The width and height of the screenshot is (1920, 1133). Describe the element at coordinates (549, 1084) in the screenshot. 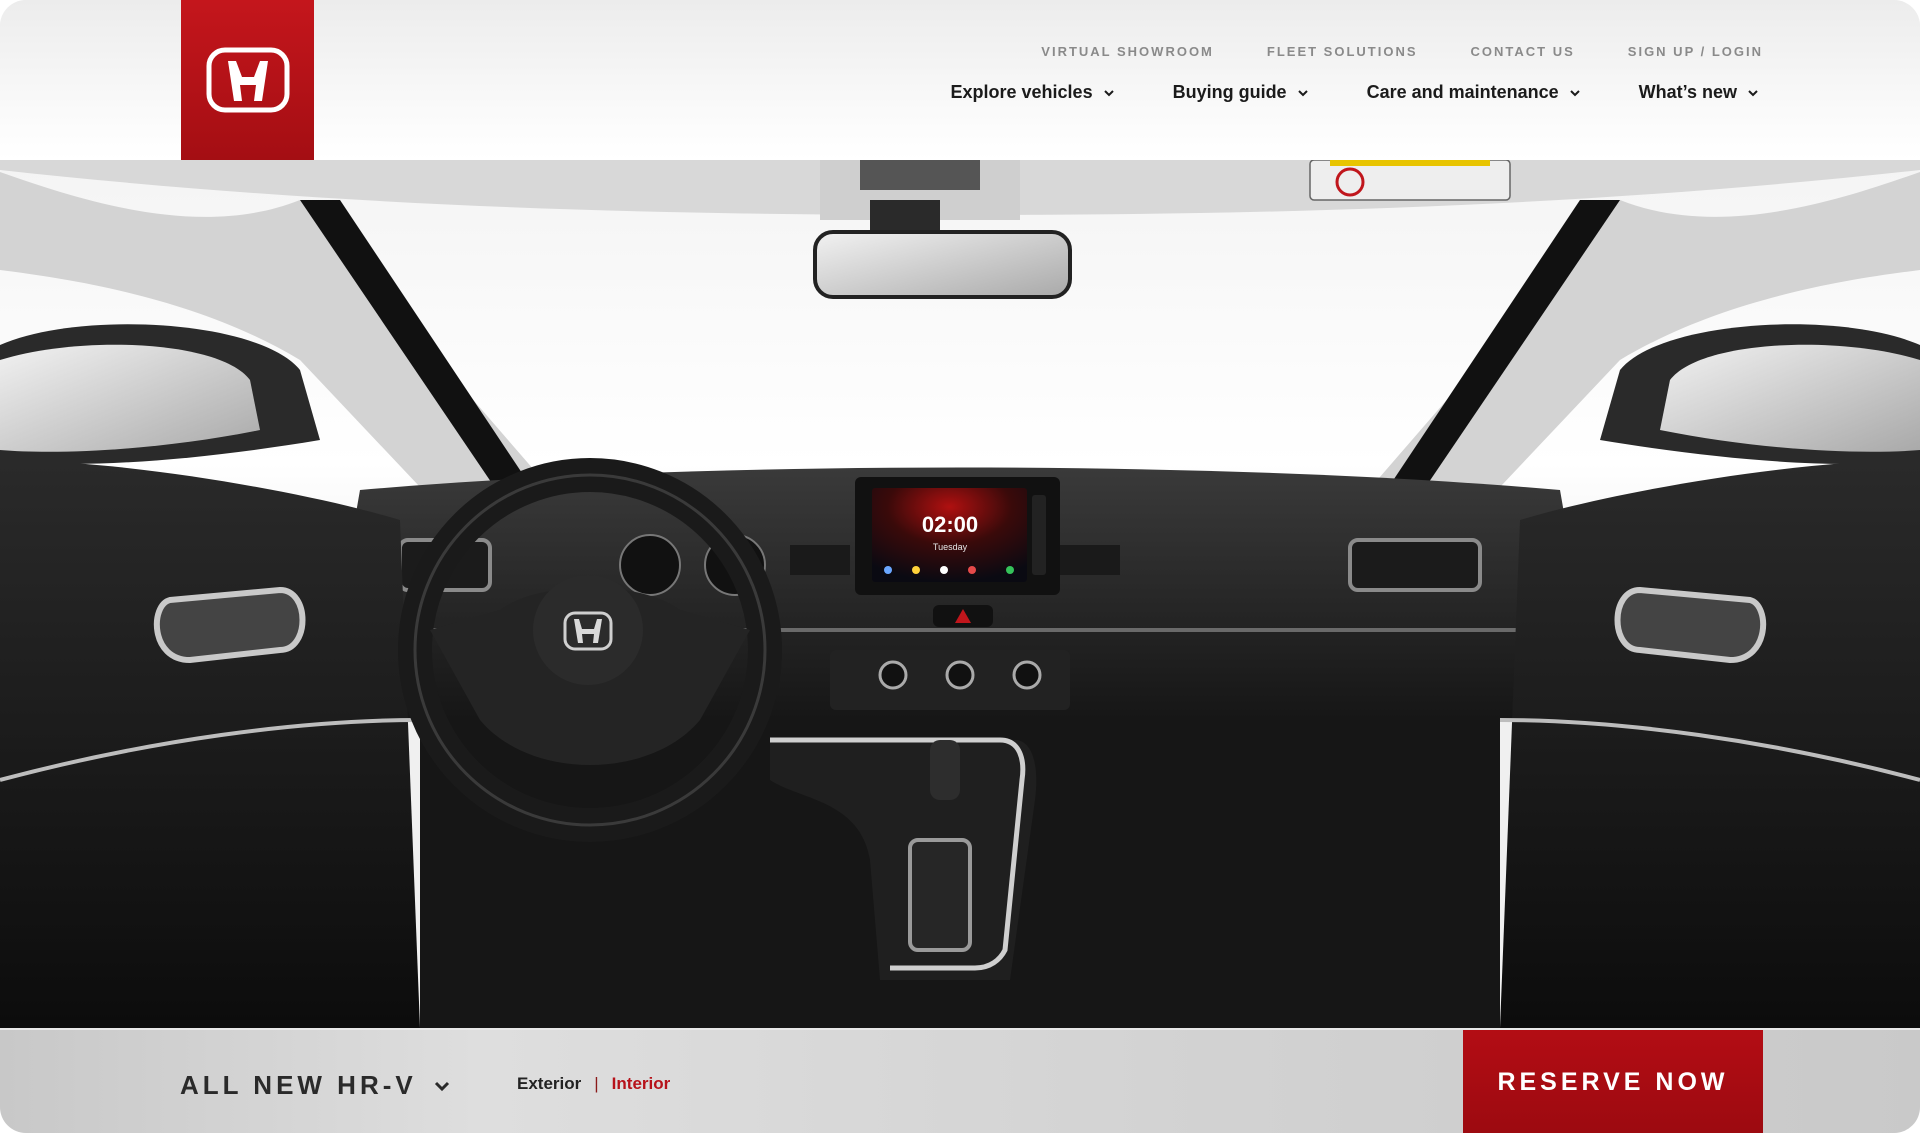

I see `exterior-view-link: Exterior` at that location.